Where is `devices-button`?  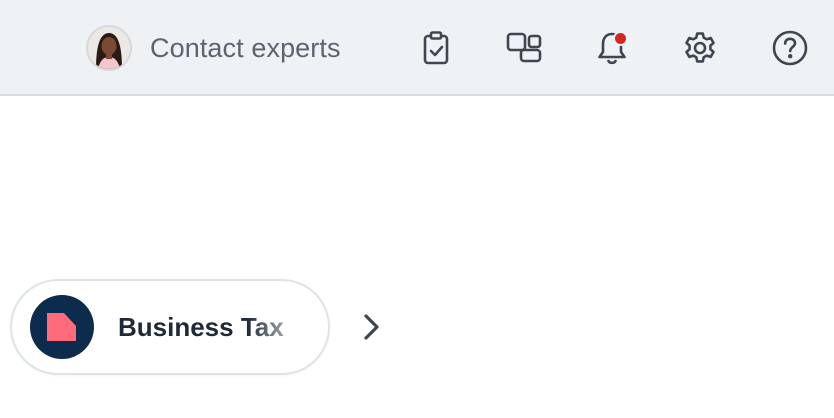 devices-button is located at coordinates (524, 48).